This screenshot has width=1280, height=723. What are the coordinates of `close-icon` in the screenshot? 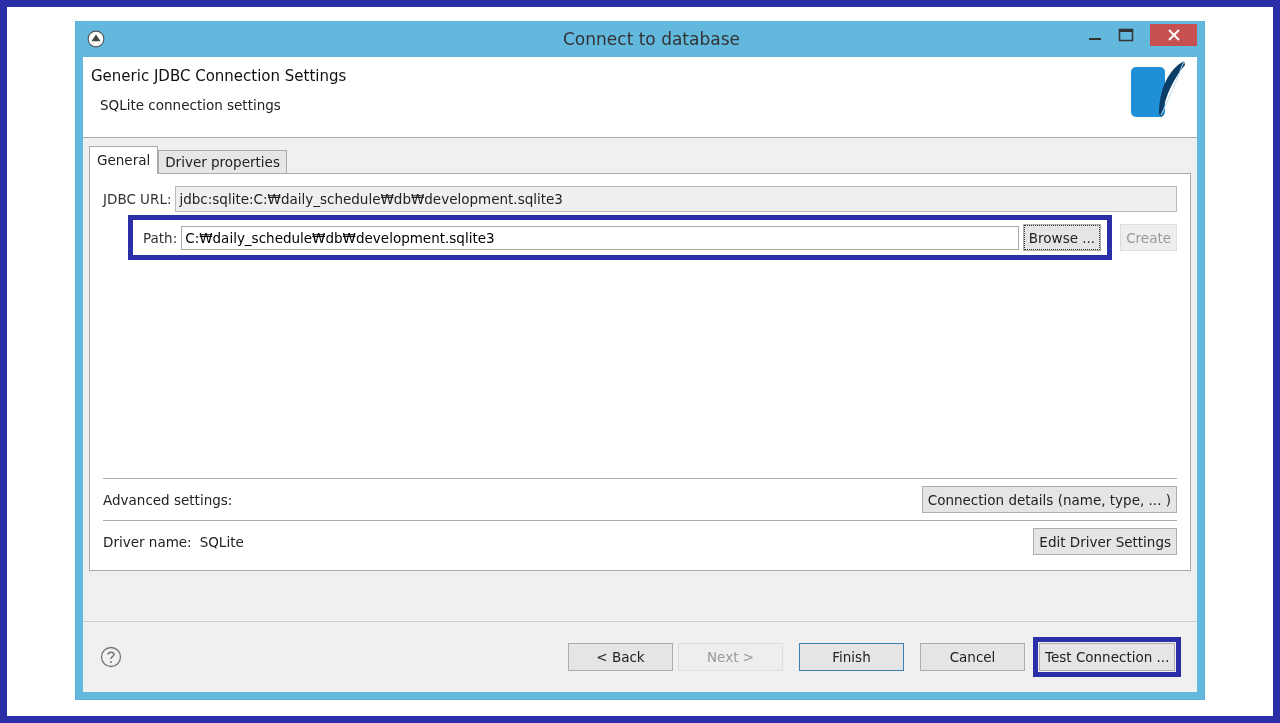 It's located at (1173, 35).